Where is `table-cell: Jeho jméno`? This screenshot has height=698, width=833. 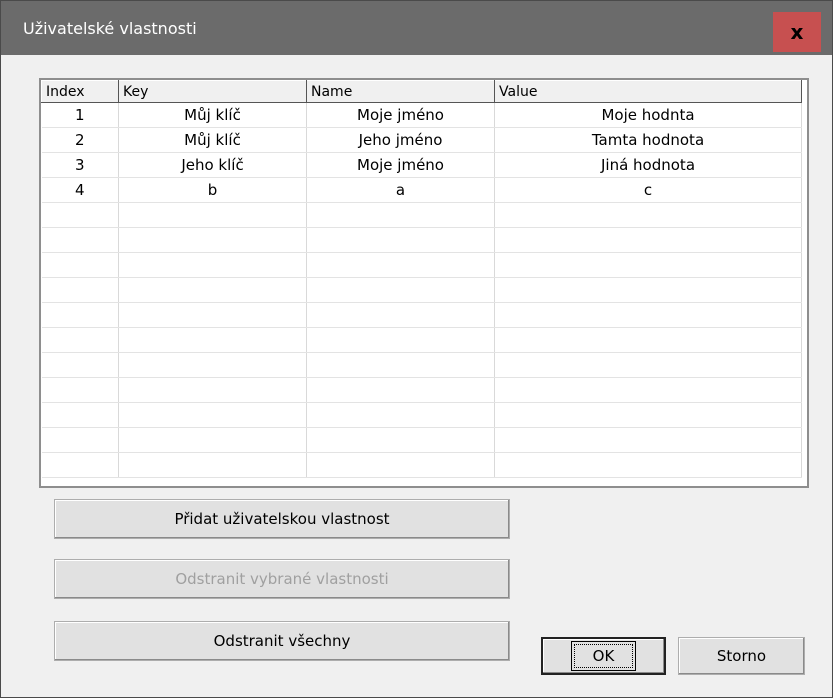
table-cell: Jeho jméno is located at coordinates (400, 140).